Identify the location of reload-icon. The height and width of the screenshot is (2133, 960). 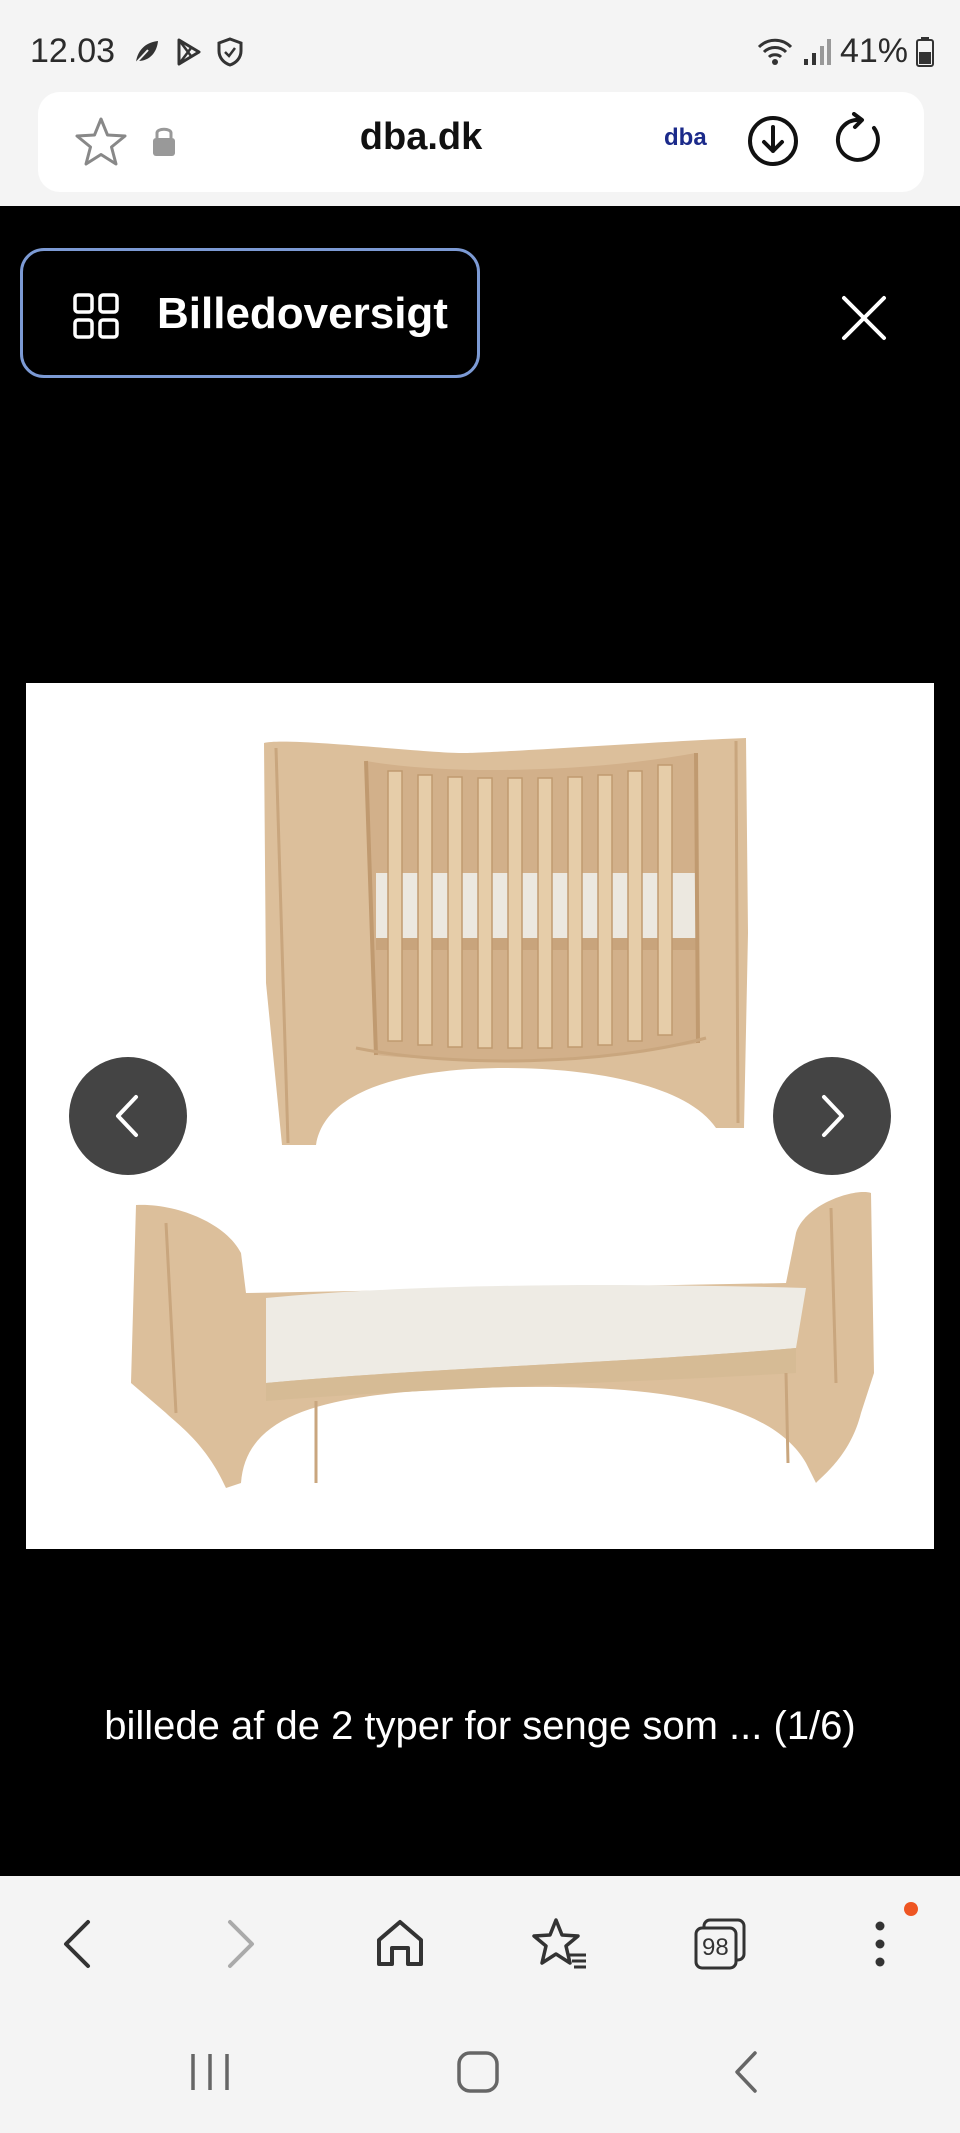
(858, 140).